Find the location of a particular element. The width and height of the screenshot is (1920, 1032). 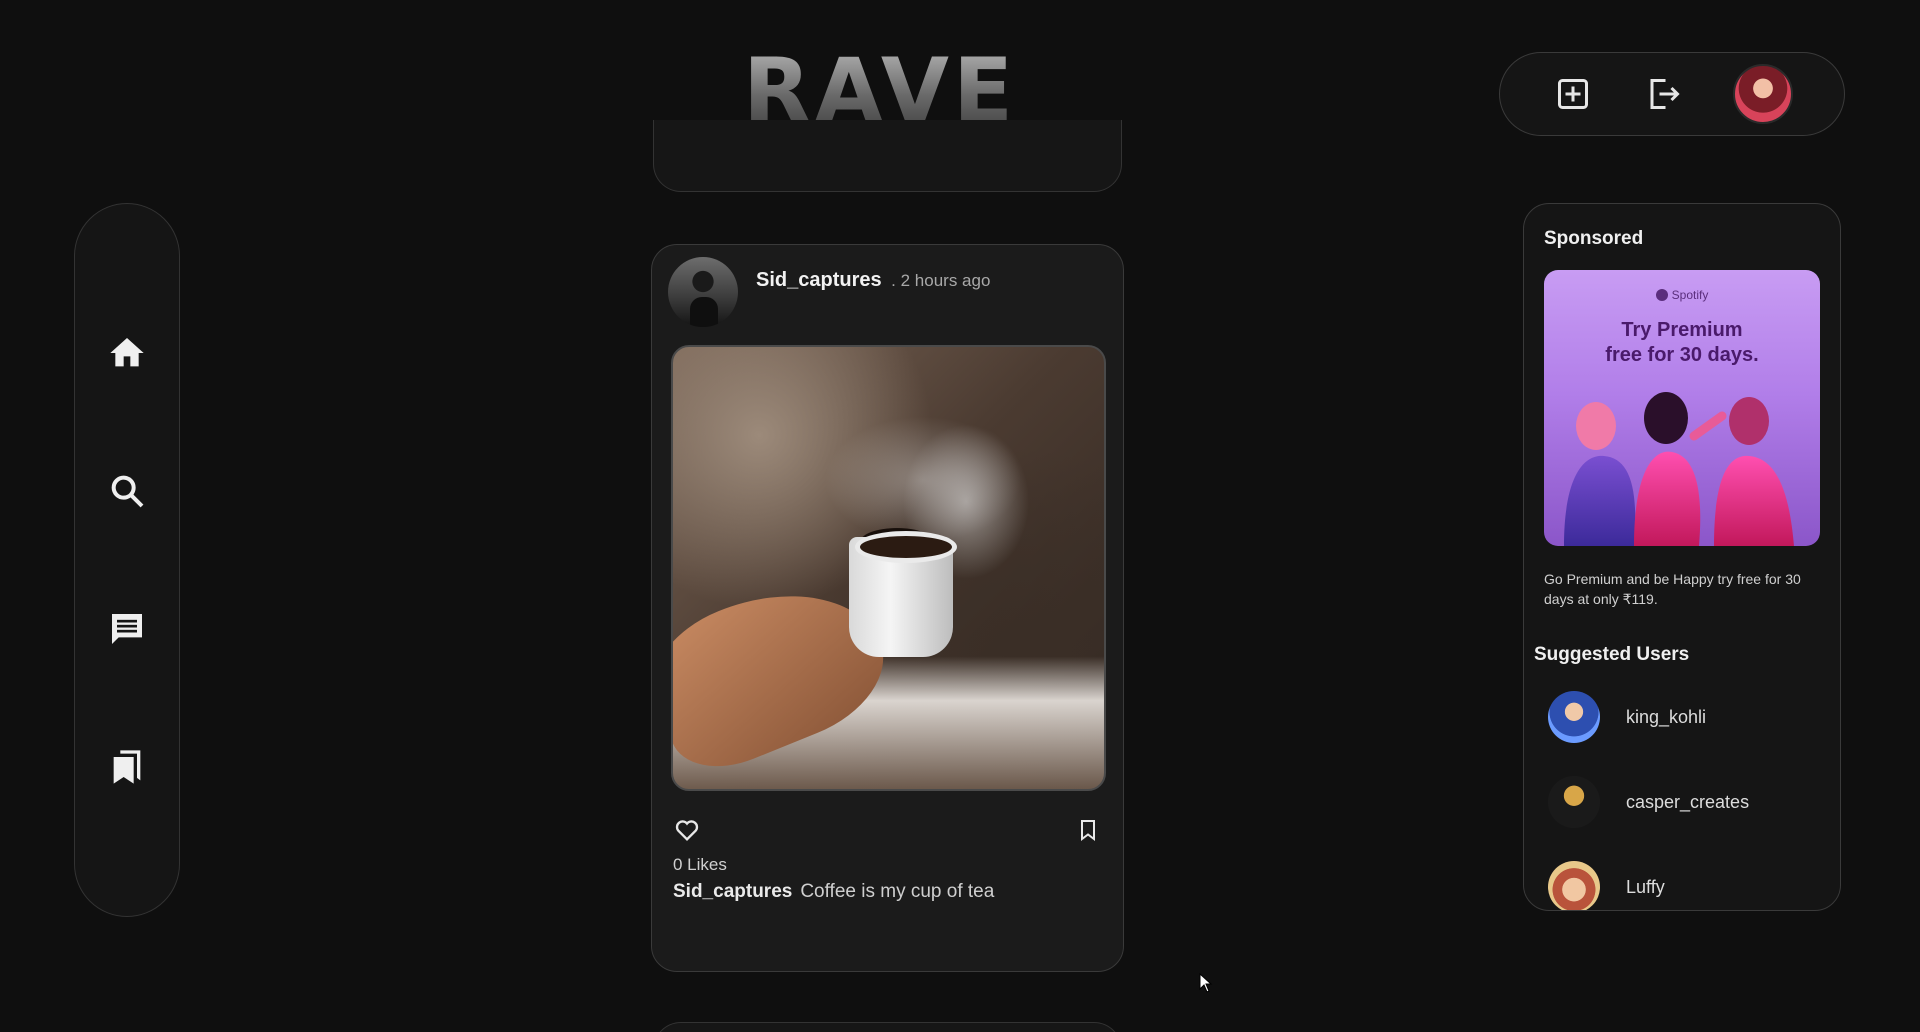

bookmarks-icon is located at coordinates (127, 767).